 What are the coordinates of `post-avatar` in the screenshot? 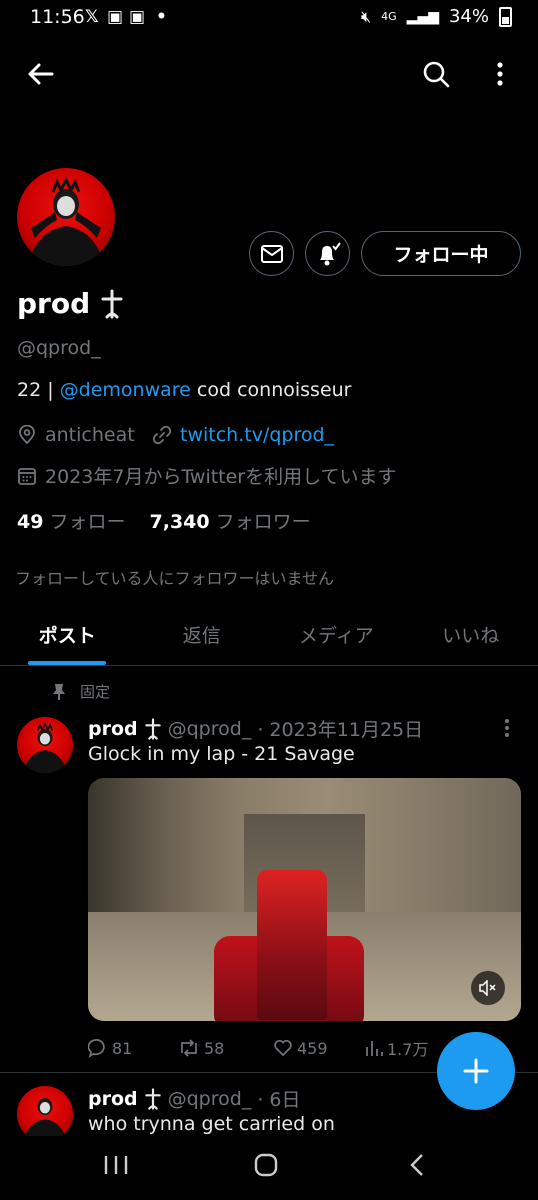 It's located at (45, 745).